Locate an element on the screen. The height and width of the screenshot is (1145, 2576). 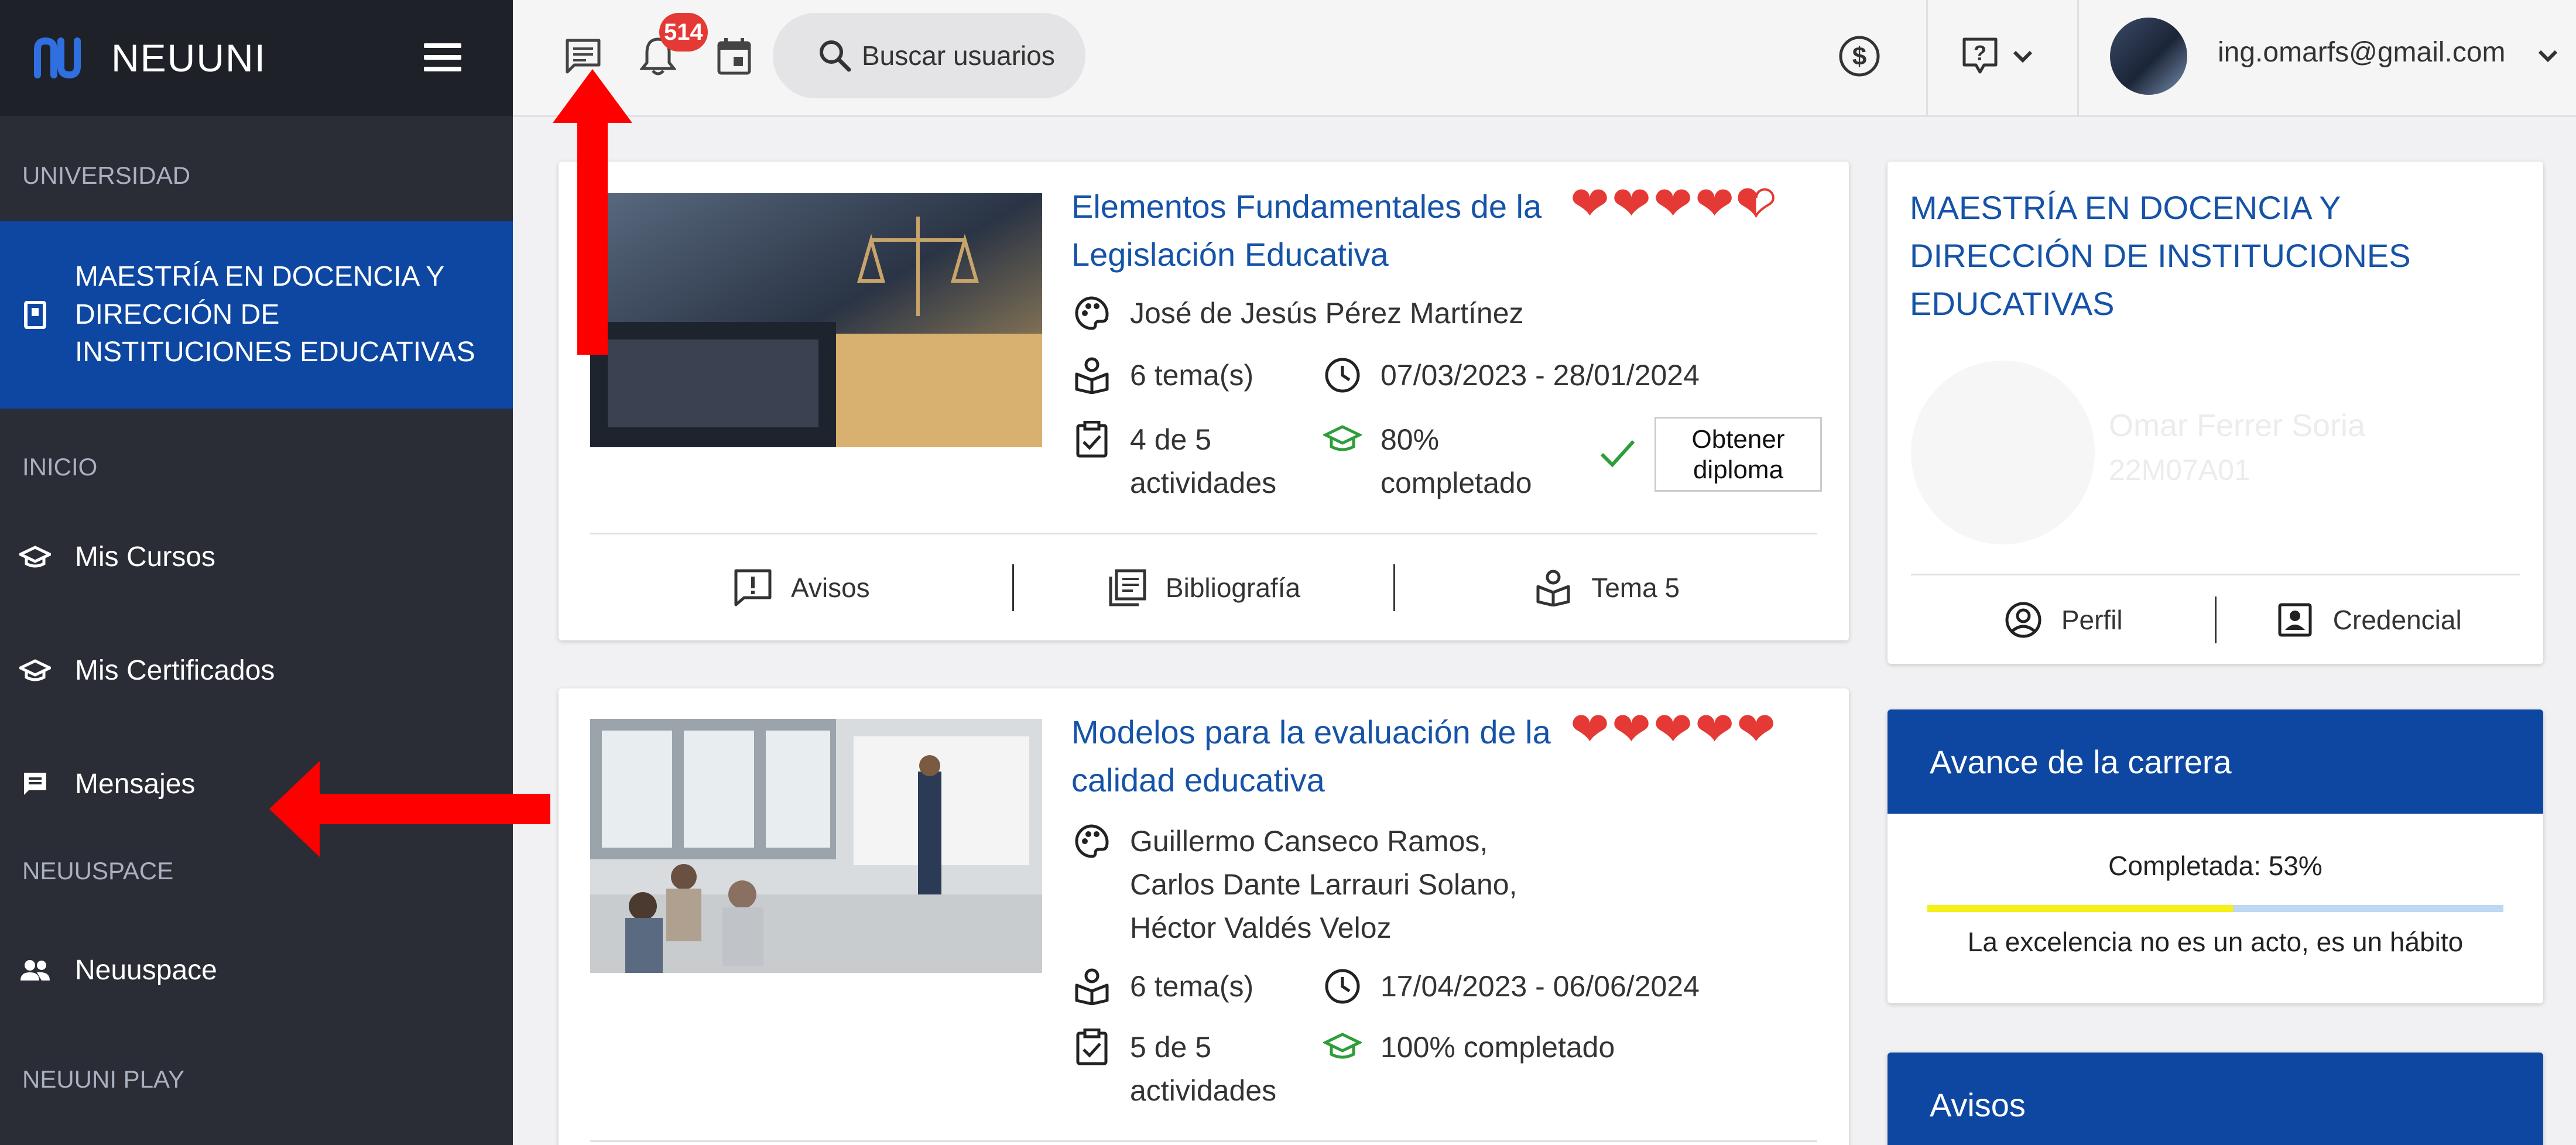
section-label-universidad: UNIVERSIDAD is located at coordinates (106, 175).